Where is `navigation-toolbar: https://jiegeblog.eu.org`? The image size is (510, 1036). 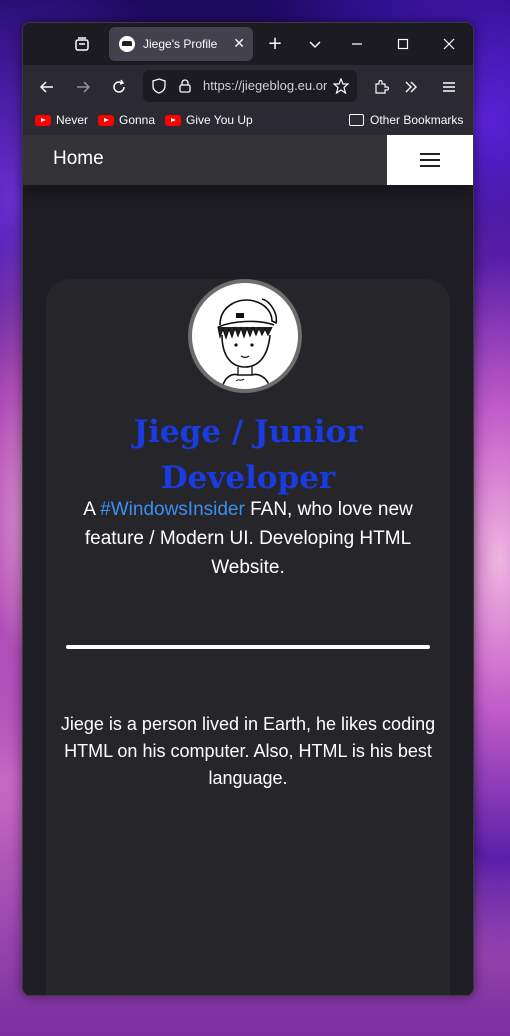
navigation-toolbar: https://jiegeblog.eu.org is located at coordinates (248, 87).